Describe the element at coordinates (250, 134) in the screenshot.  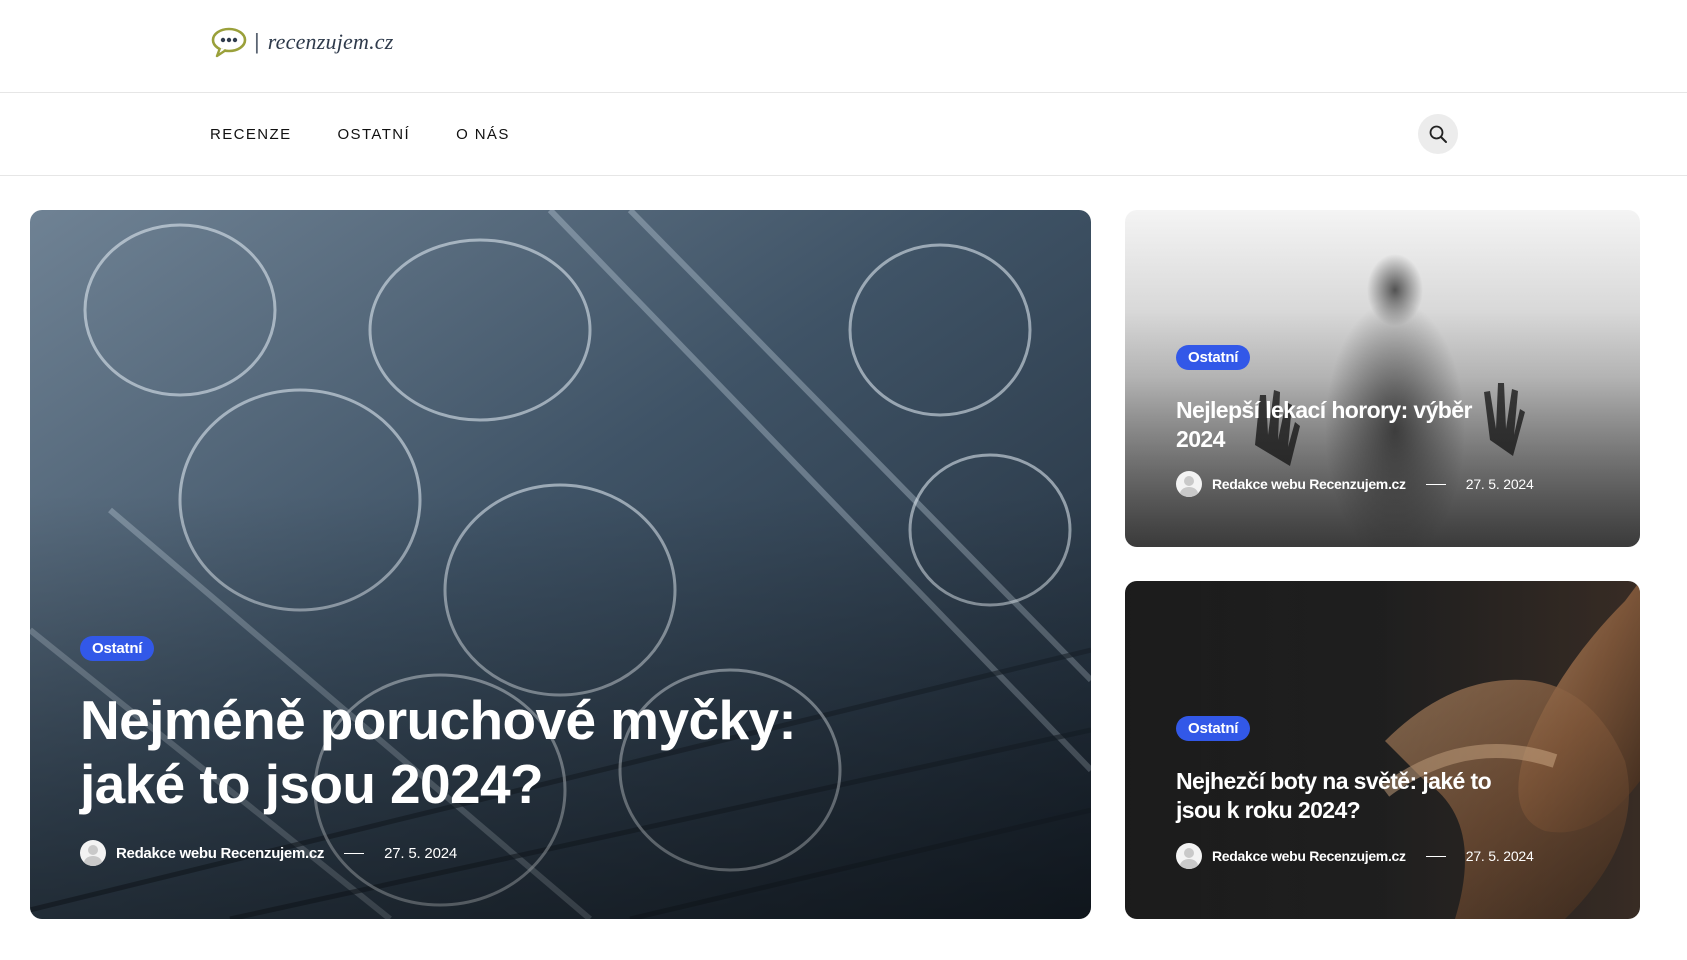
I see `nav-item-recenze: RECENZE` at that location.